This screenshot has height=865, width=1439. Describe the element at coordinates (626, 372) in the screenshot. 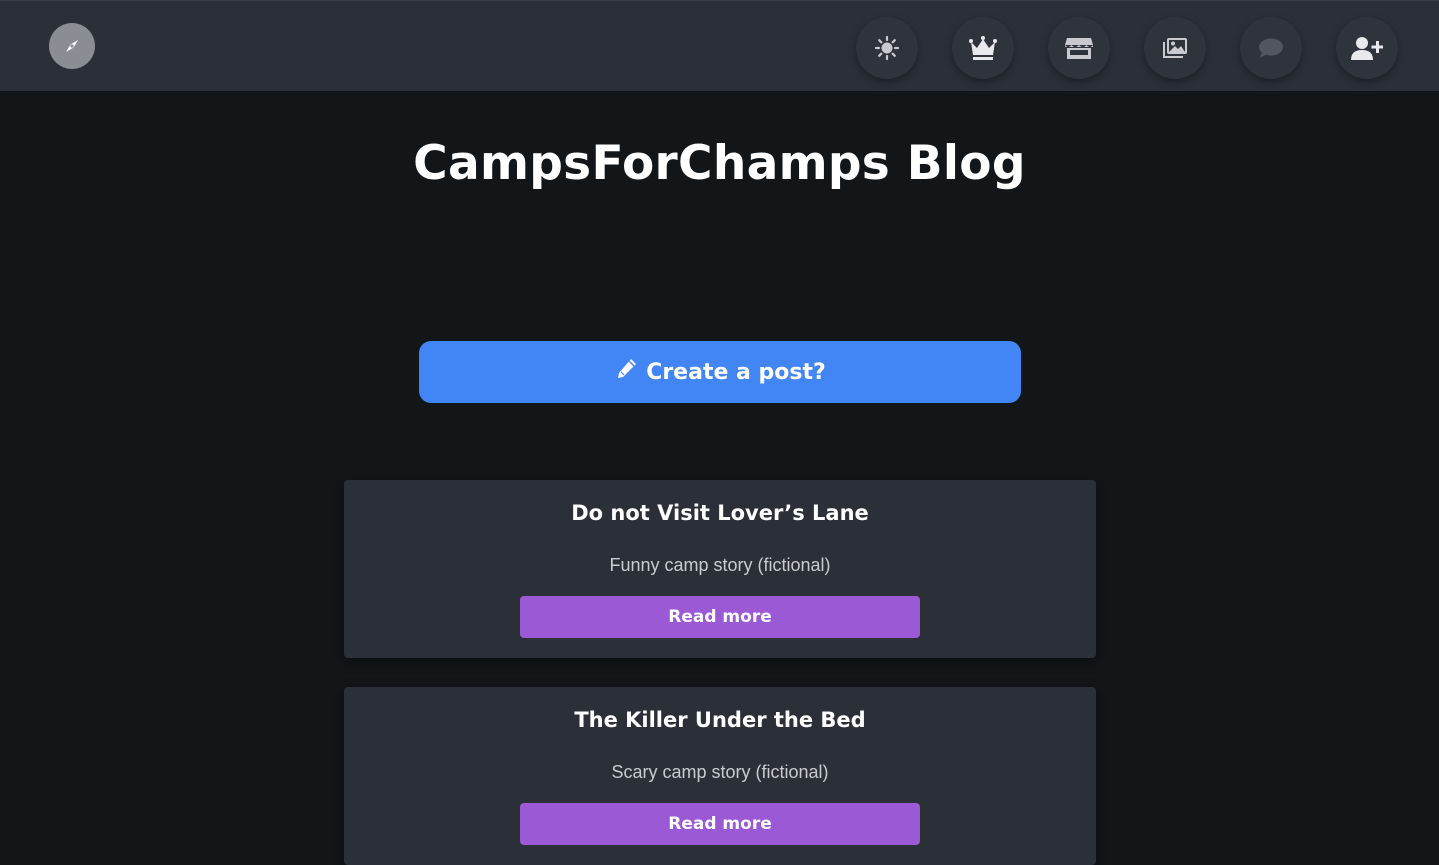

I see `pencil-icon` at that location.